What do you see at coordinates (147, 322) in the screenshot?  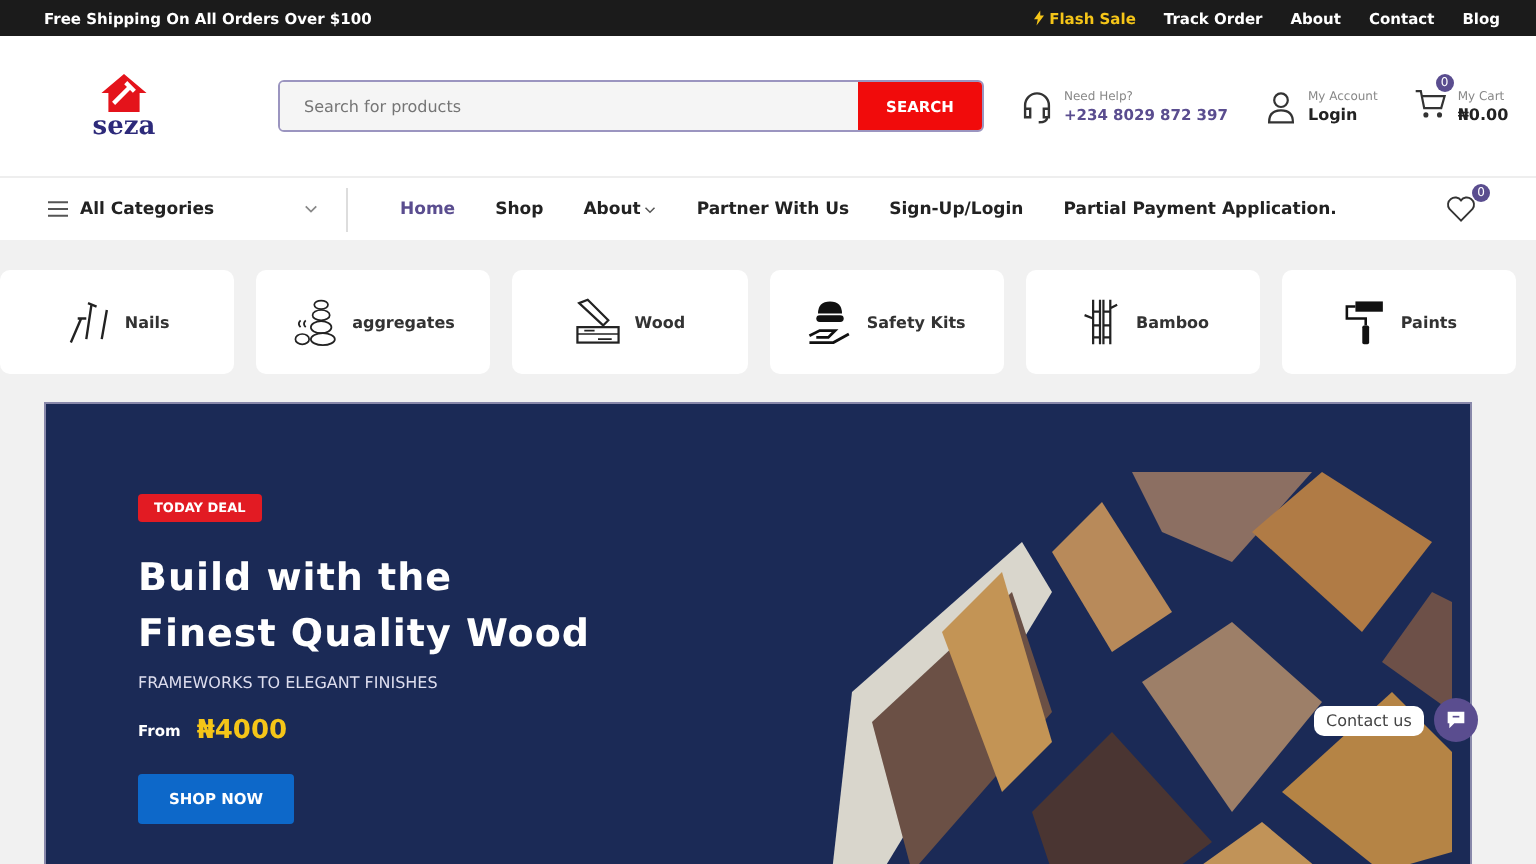 I see `category-label: Nails` at bounding box center [147, 322].